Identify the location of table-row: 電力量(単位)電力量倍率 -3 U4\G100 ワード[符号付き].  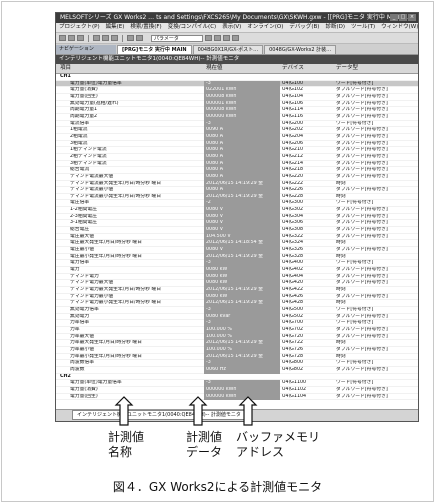
(237, 84).